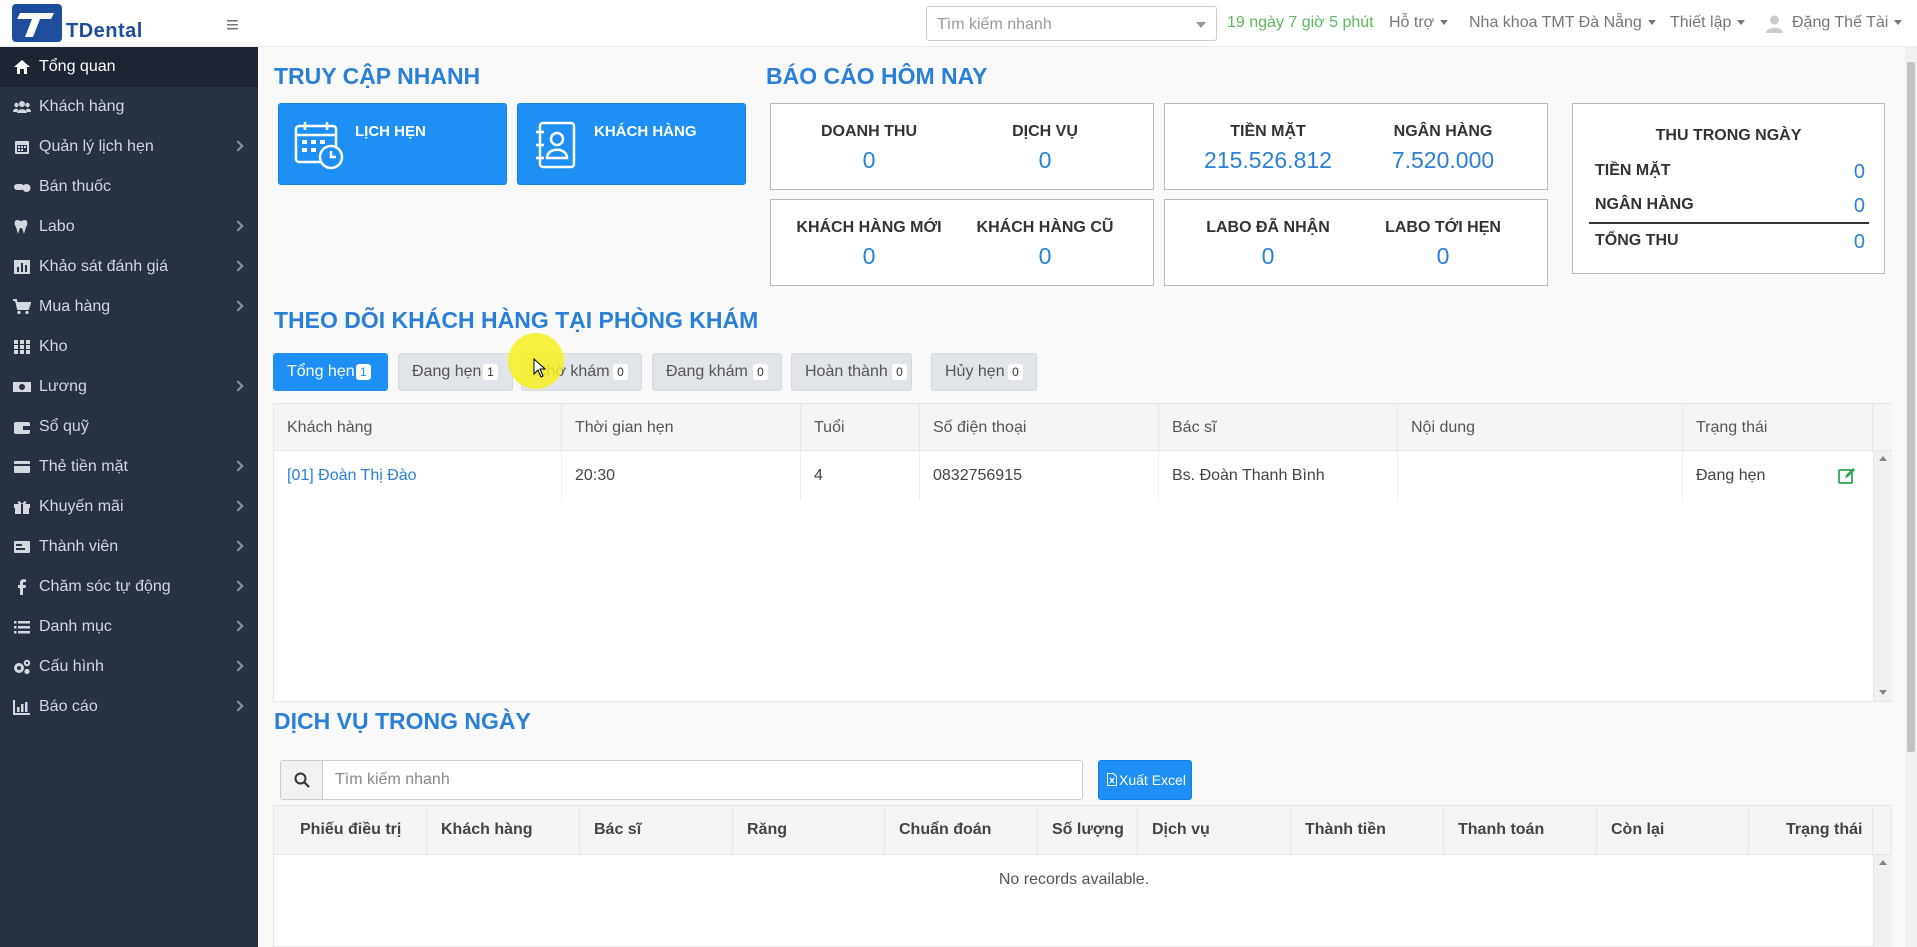  Describe the element at coordinates (129, 67) in the screenshot. I see `sidebar-item-tong-quan: Tổng quan` at that location.